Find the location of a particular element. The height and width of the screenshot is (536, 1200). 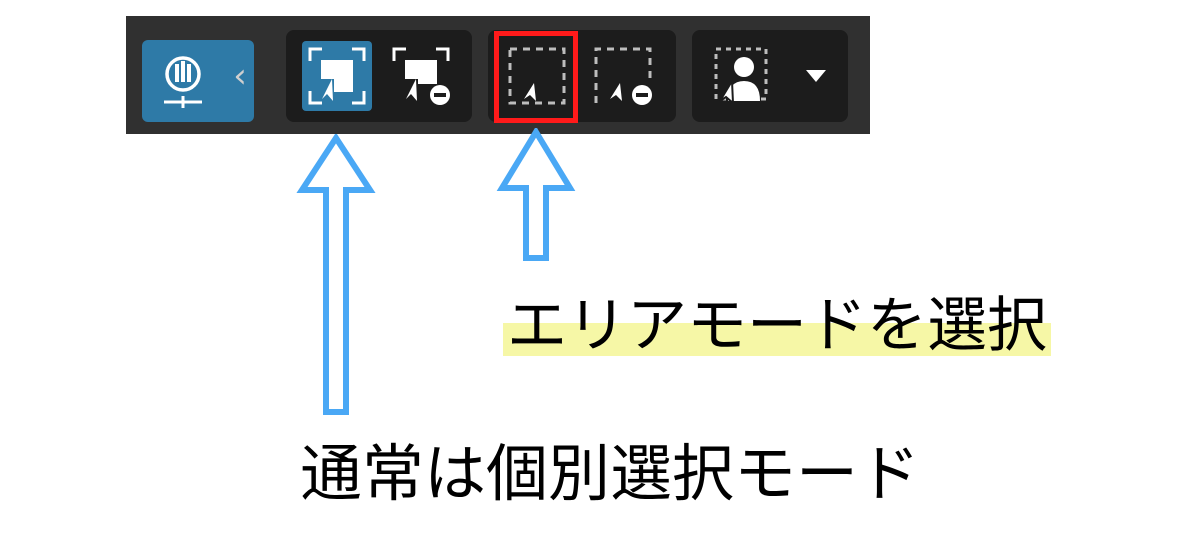

area-deselect-button is located at coordinates (623, 76).